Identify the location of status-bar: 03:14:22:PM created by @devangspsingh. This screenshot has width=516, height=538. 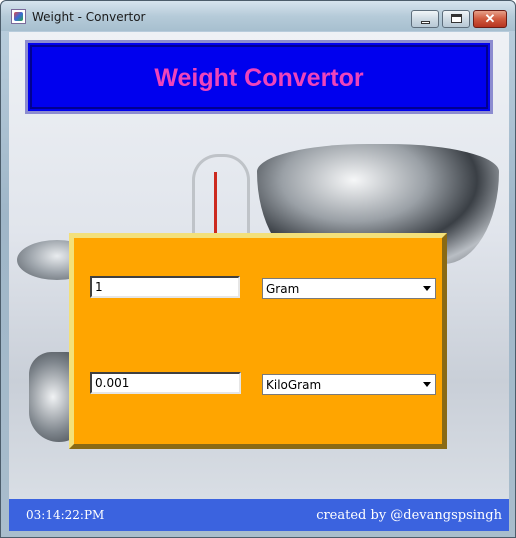
(259, 515).